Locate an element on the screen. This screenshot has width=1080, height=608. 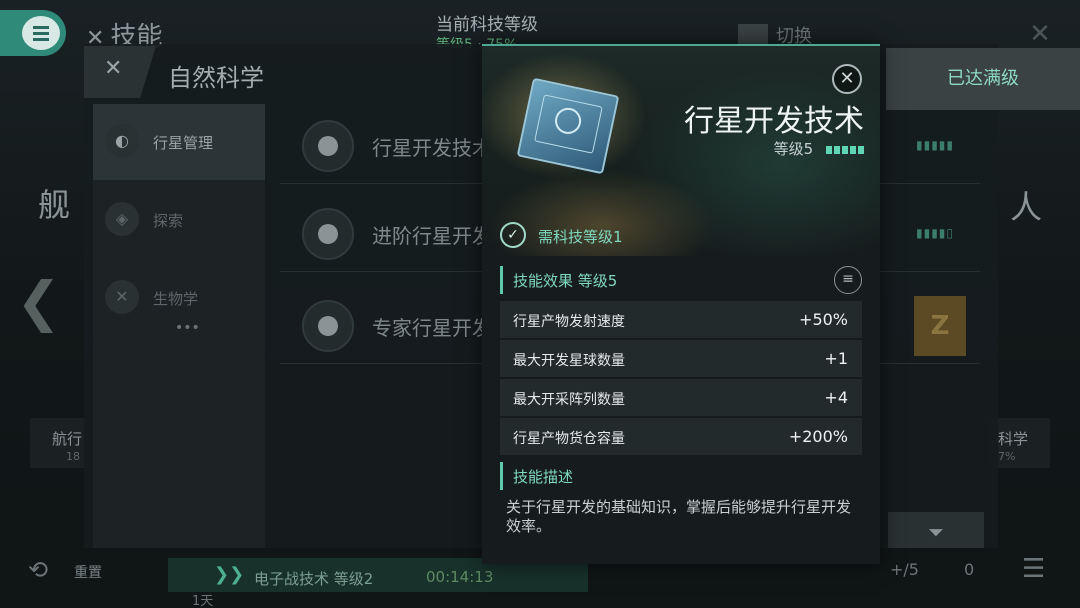
skill-level: 等级5 is located at coordinates (773, 148).